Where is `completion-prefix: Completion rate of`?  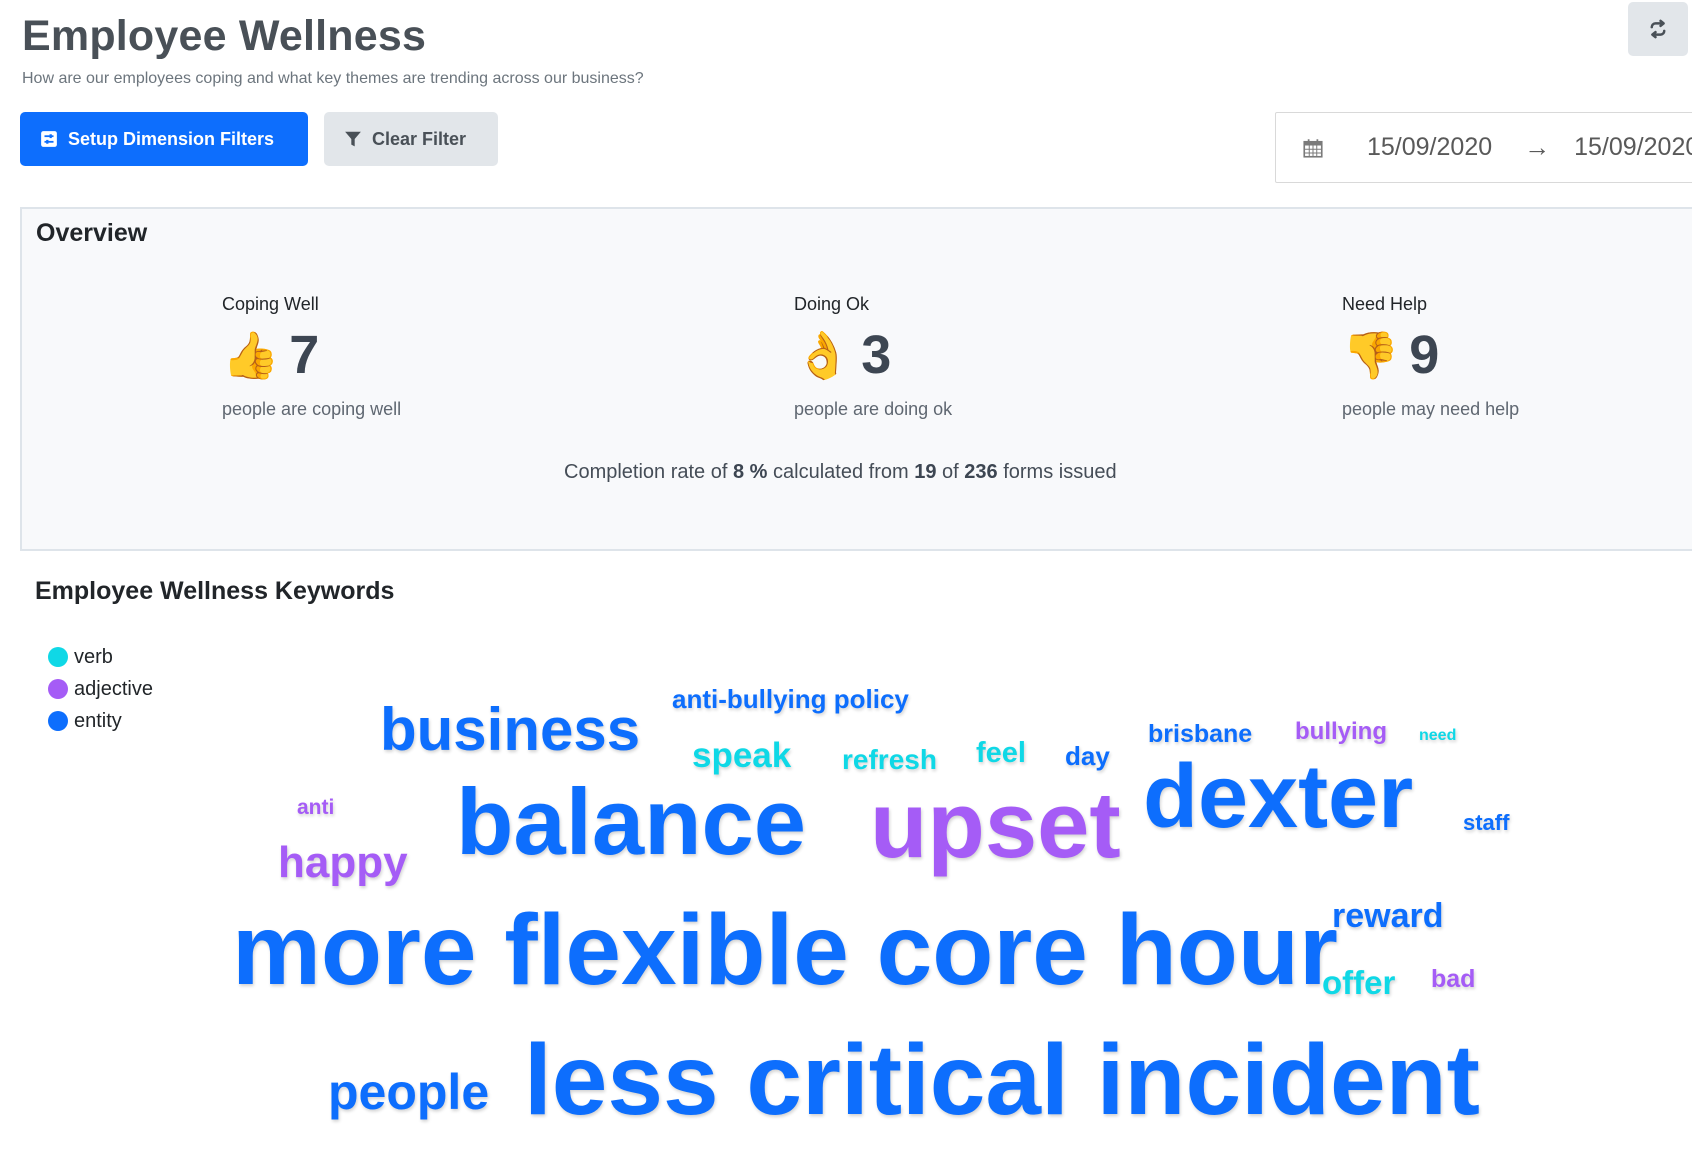
completion-prefix: Completion rate of is located at coordinates (646, 472).